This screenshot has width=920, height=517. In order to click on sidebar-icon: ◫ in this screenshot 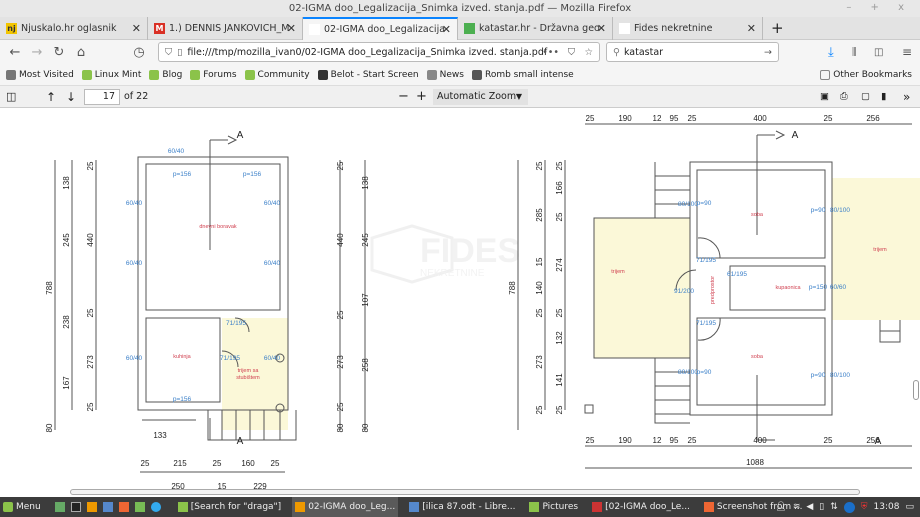, I will do `click(878, 52)`.